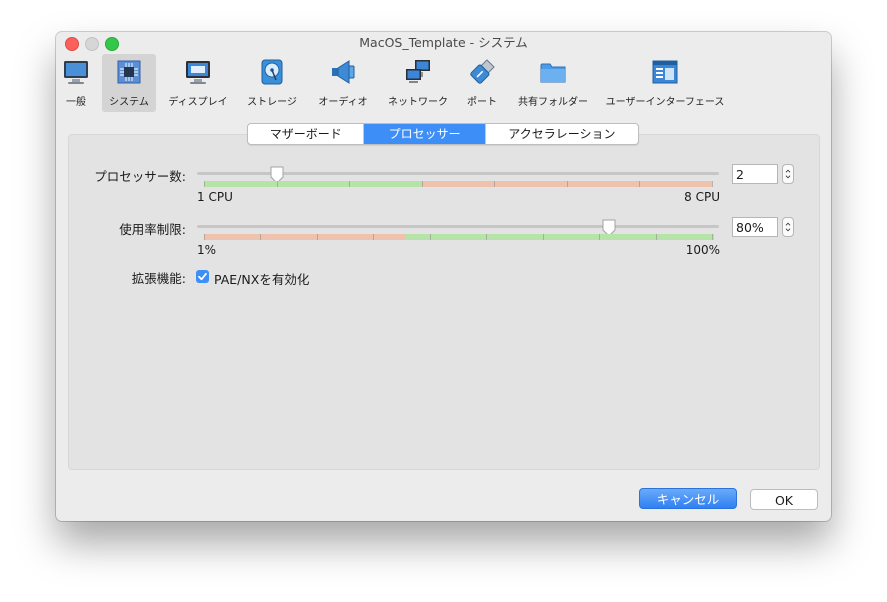  I want to click on cpu-safe-zone, so click(313, 184).